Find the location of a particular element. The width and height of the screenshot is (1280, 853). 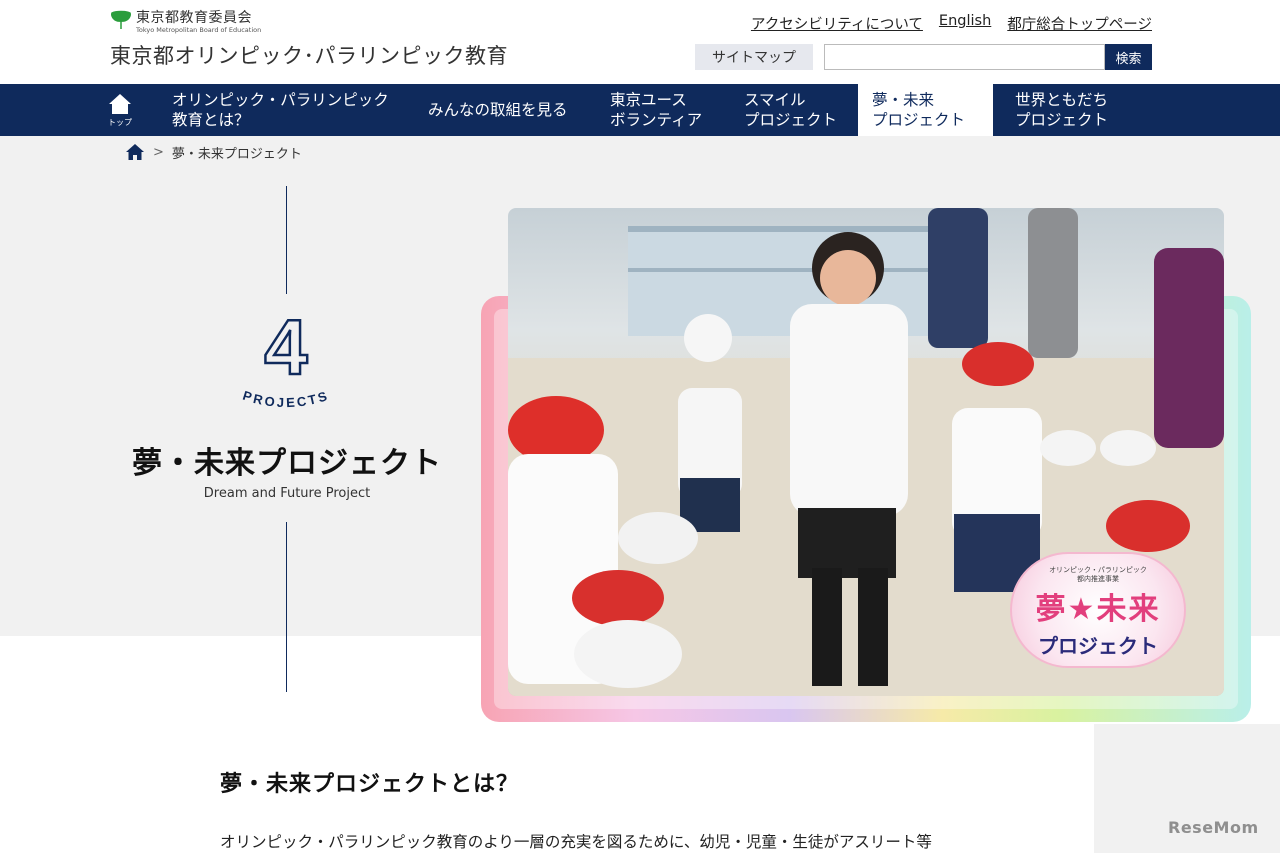

english-link: English is located at coordinates (965, 23).